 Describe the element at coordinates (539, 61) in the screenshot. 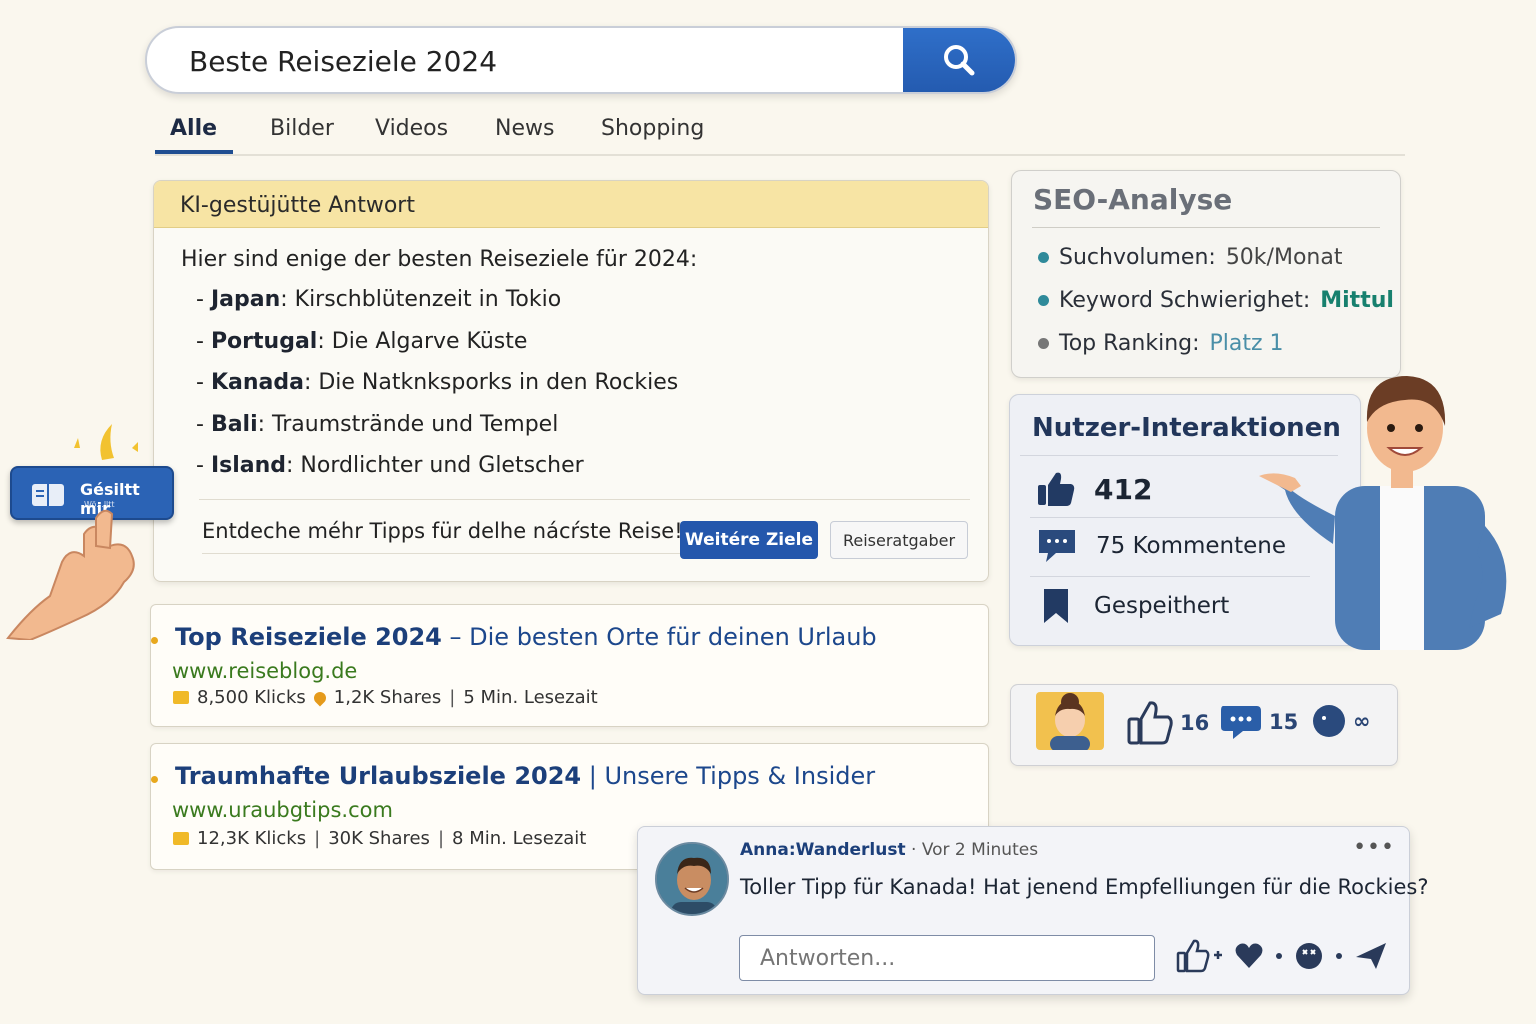

I see `search-input` at that location.